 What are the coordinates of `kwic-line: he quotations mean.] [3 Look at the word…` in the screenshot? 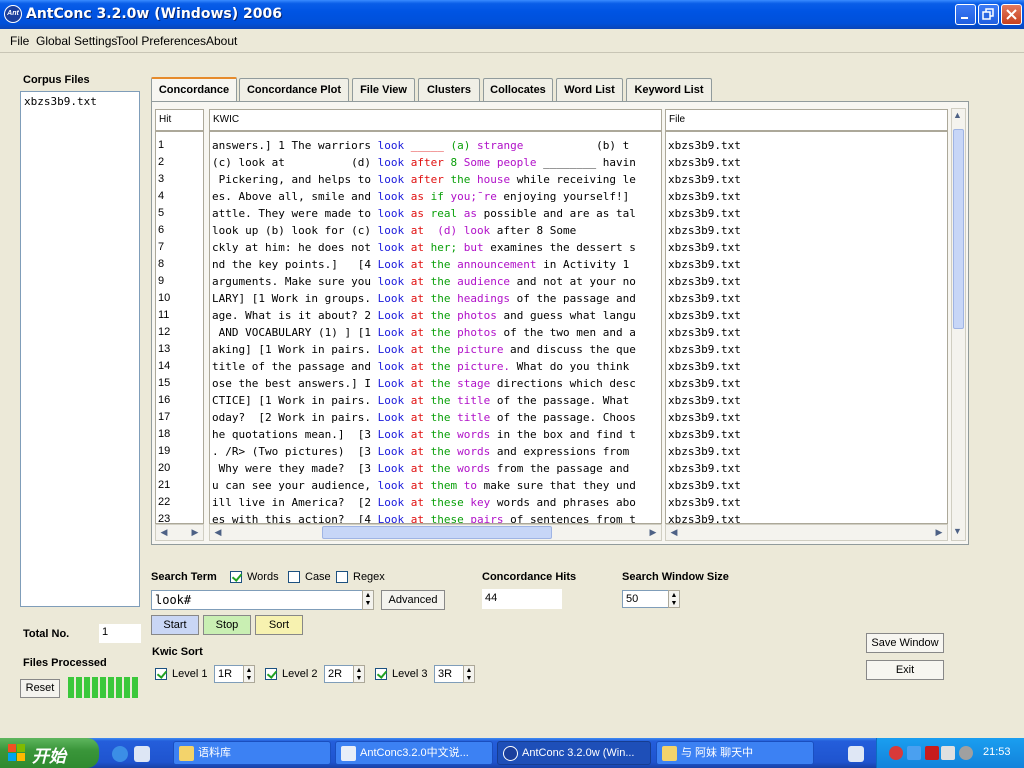 It's located at (436, 434).